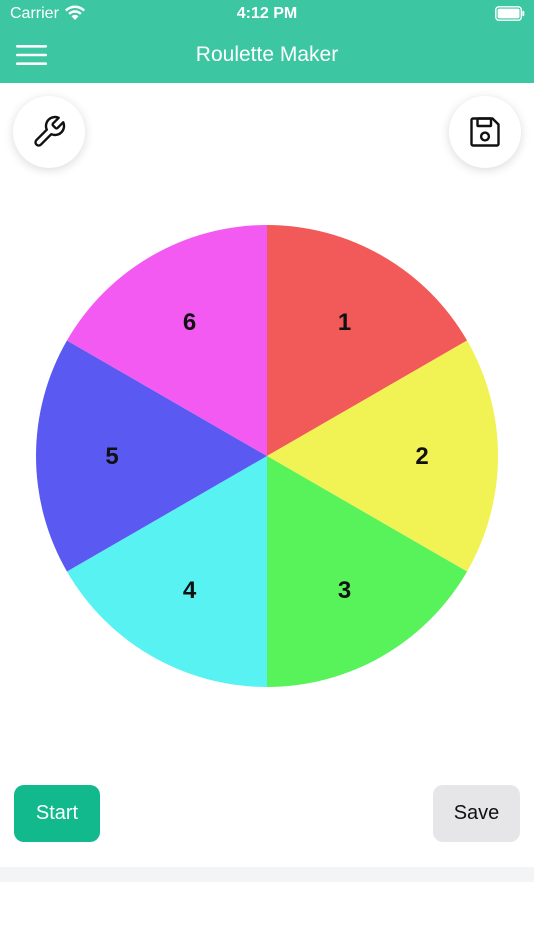 This screenshot has height=950, width=534. I want to click on battery-icon, so click(510, 13).